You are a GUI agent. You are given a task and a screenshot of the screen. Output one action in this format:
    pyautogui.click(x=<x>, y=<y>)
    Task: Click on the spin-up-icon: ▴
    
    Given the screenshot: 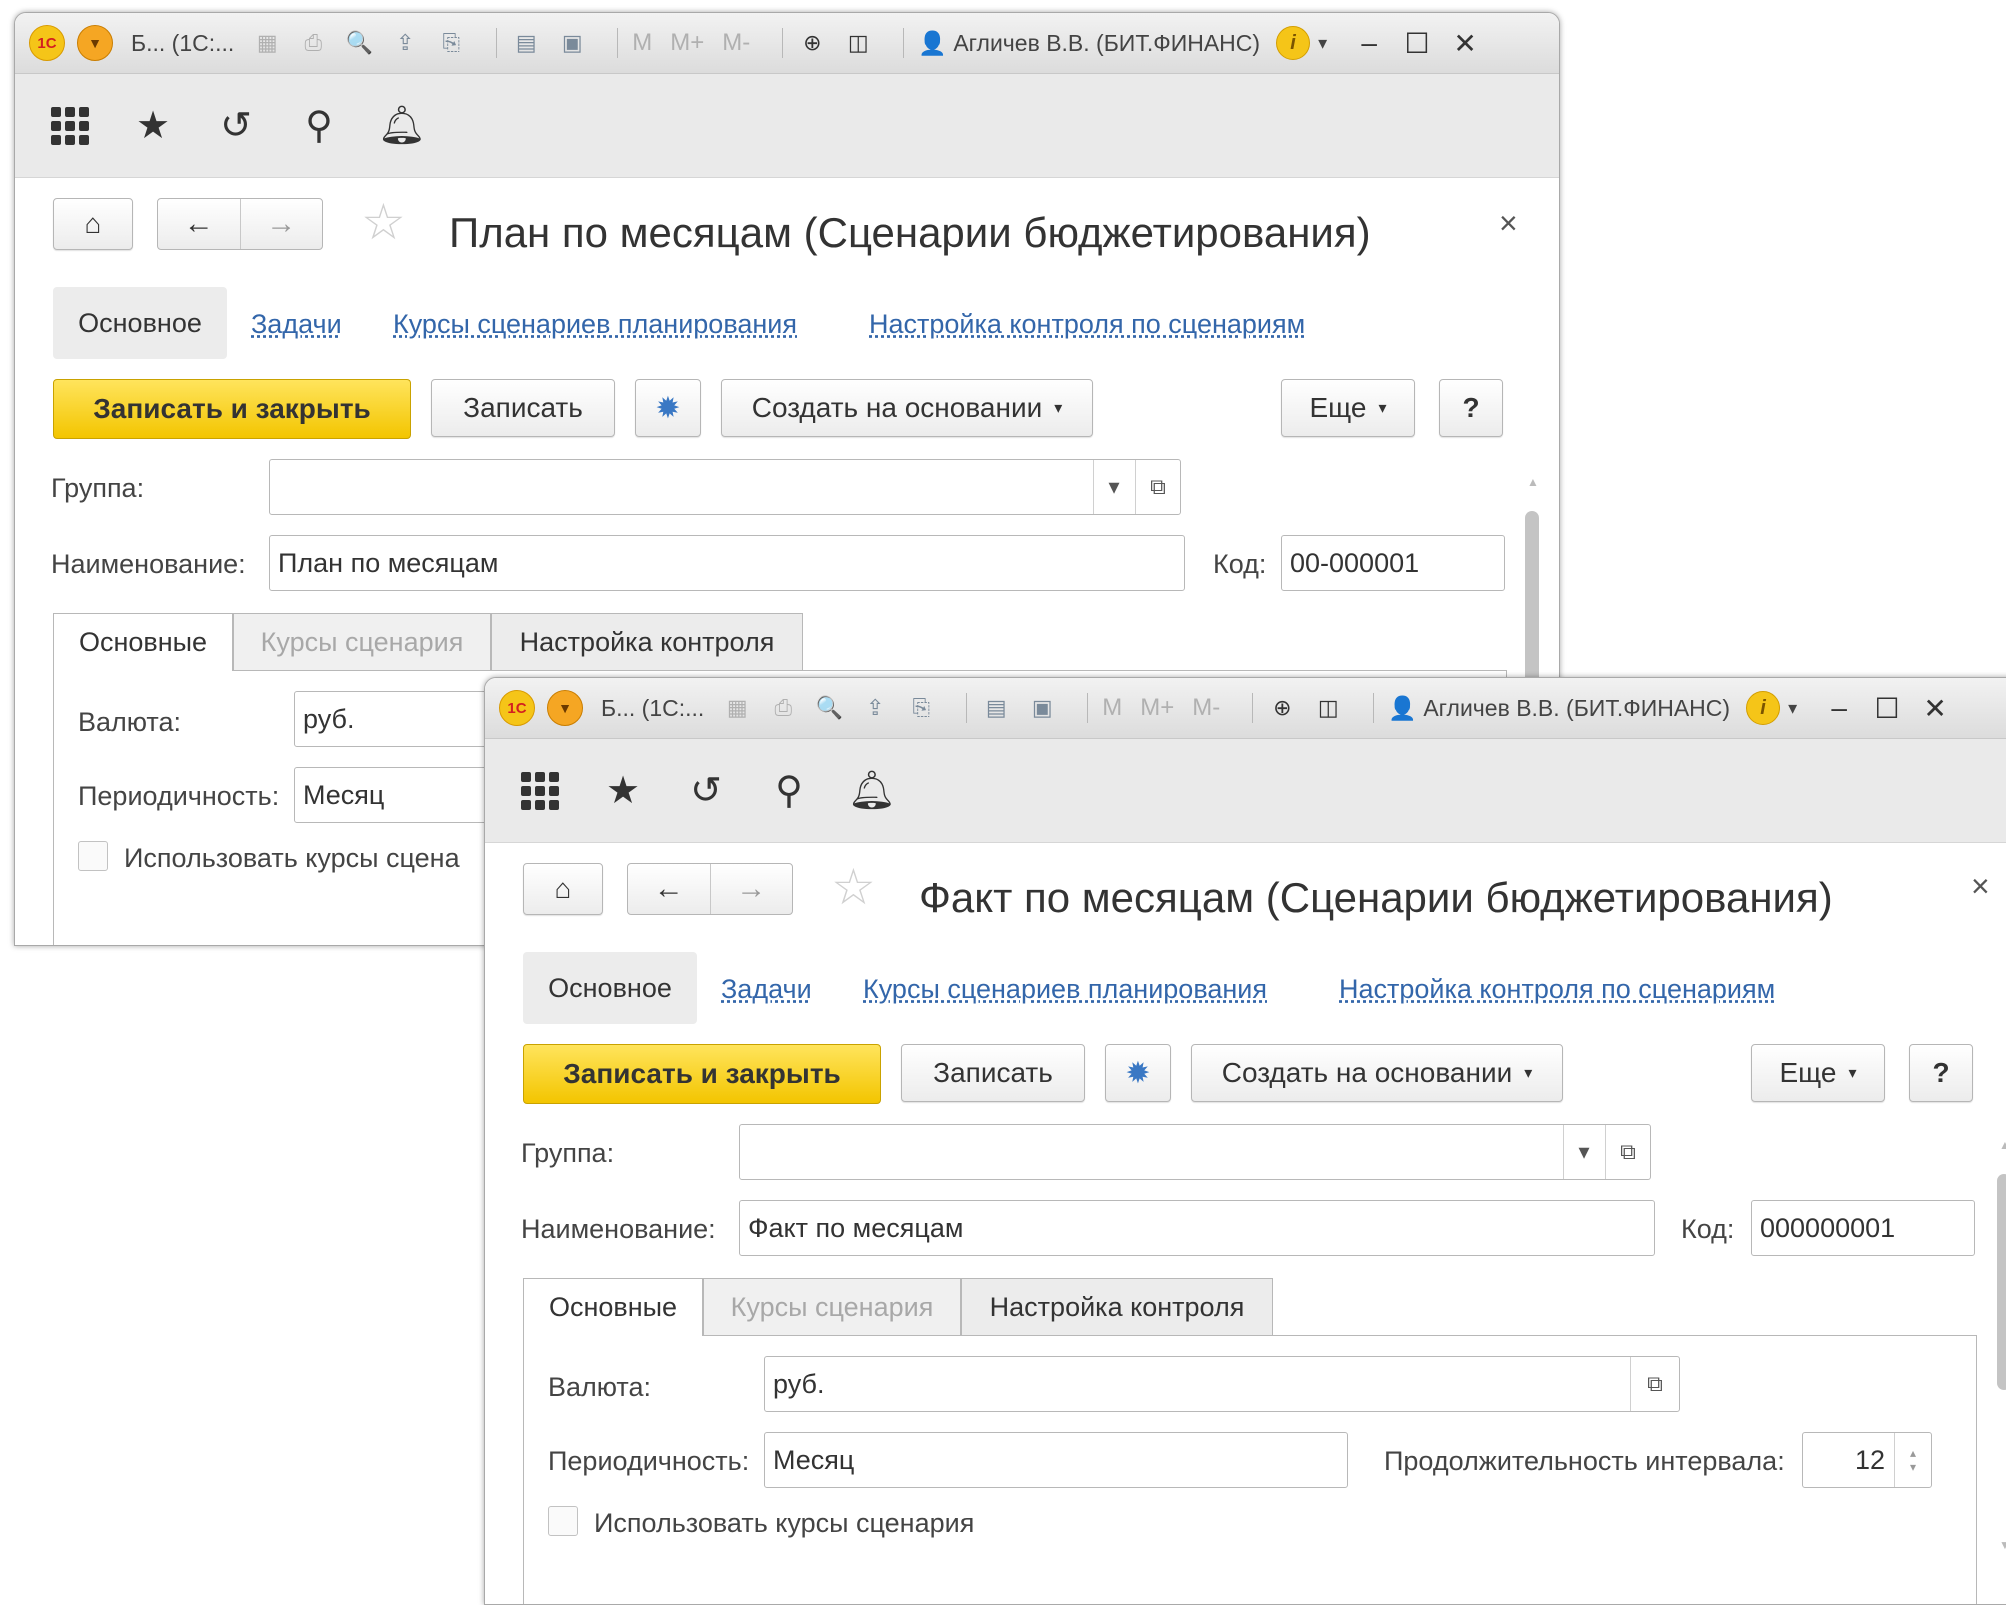 What is the action you would take?
    pyautogui.click(x=1913, y=1453)
    